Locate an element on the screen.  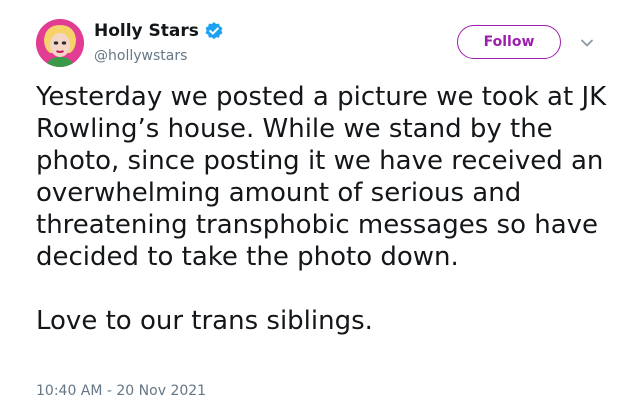
chevron-down-icon is located at coordinates (587, 43).